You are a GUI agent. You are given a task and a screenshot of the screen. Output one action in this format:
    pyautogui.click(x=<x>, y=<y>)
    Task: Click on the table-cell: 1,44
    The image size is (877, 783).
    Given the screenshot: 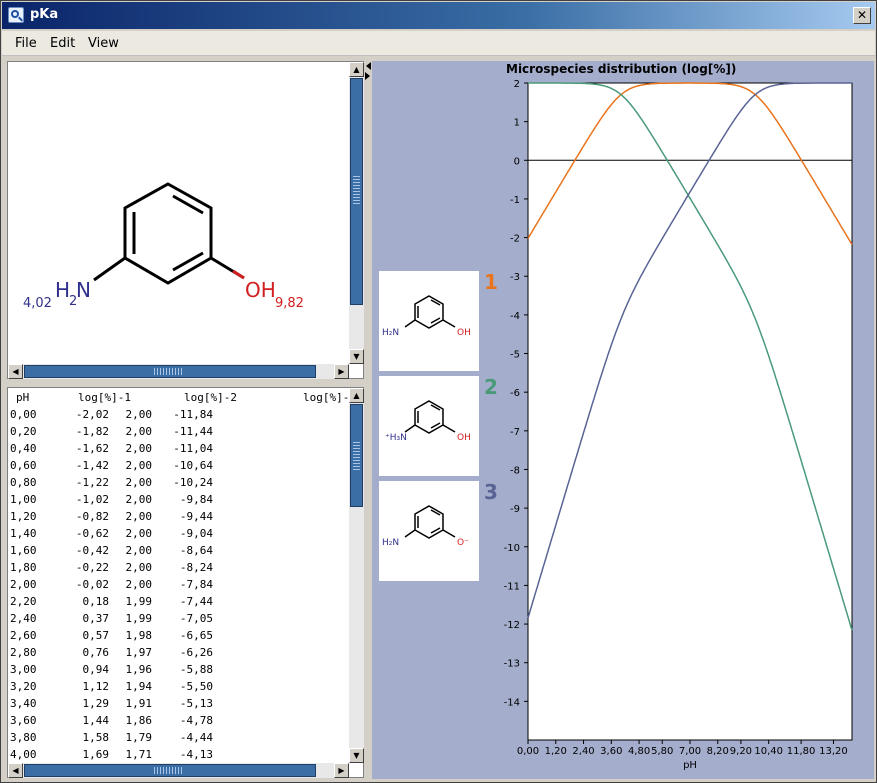 What is the action you would take?
    pyautogui.click(x=96, y=720)
    